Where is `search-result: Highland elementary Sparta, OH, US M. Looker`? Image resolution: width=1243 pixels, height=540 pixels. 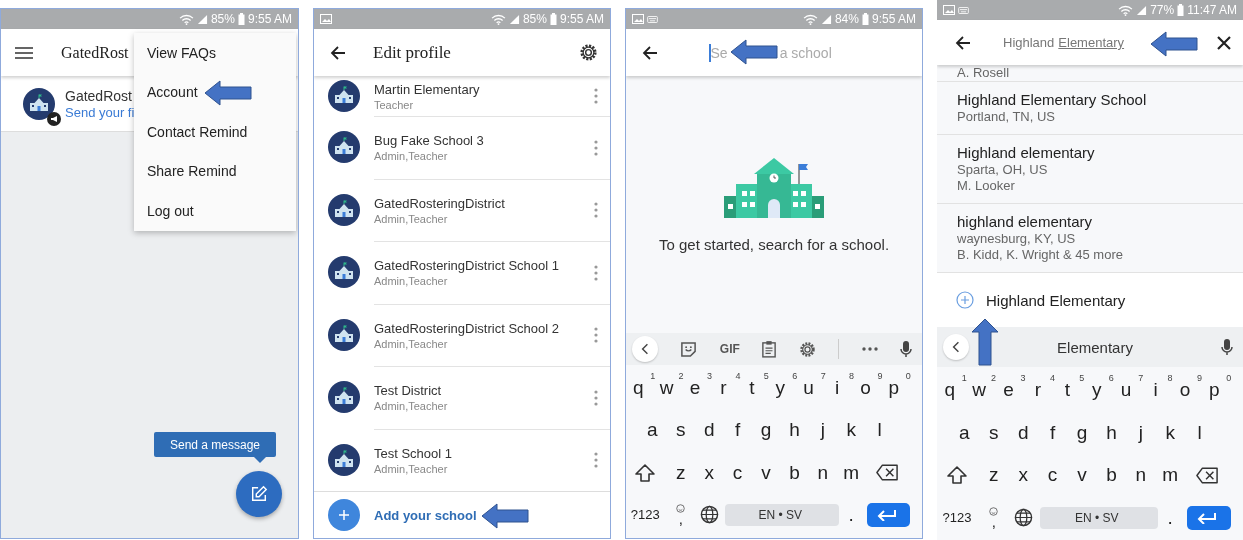
search-result: Highland elementary Sparta, OH, US M. Looker is located at coordinates (1090, 169).